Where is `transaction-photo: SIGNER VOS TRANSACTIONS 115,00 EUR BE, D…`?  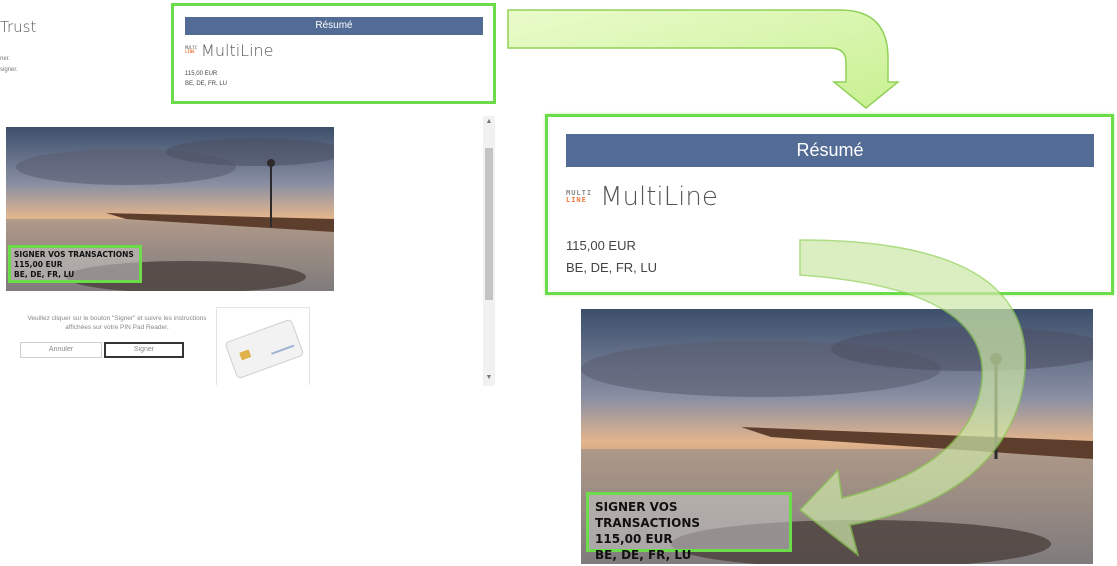 transaction-photo: SIGNER VOS TRANSACTIONS 115,00 EUR BE, D… is located at coordinates (170, 209).